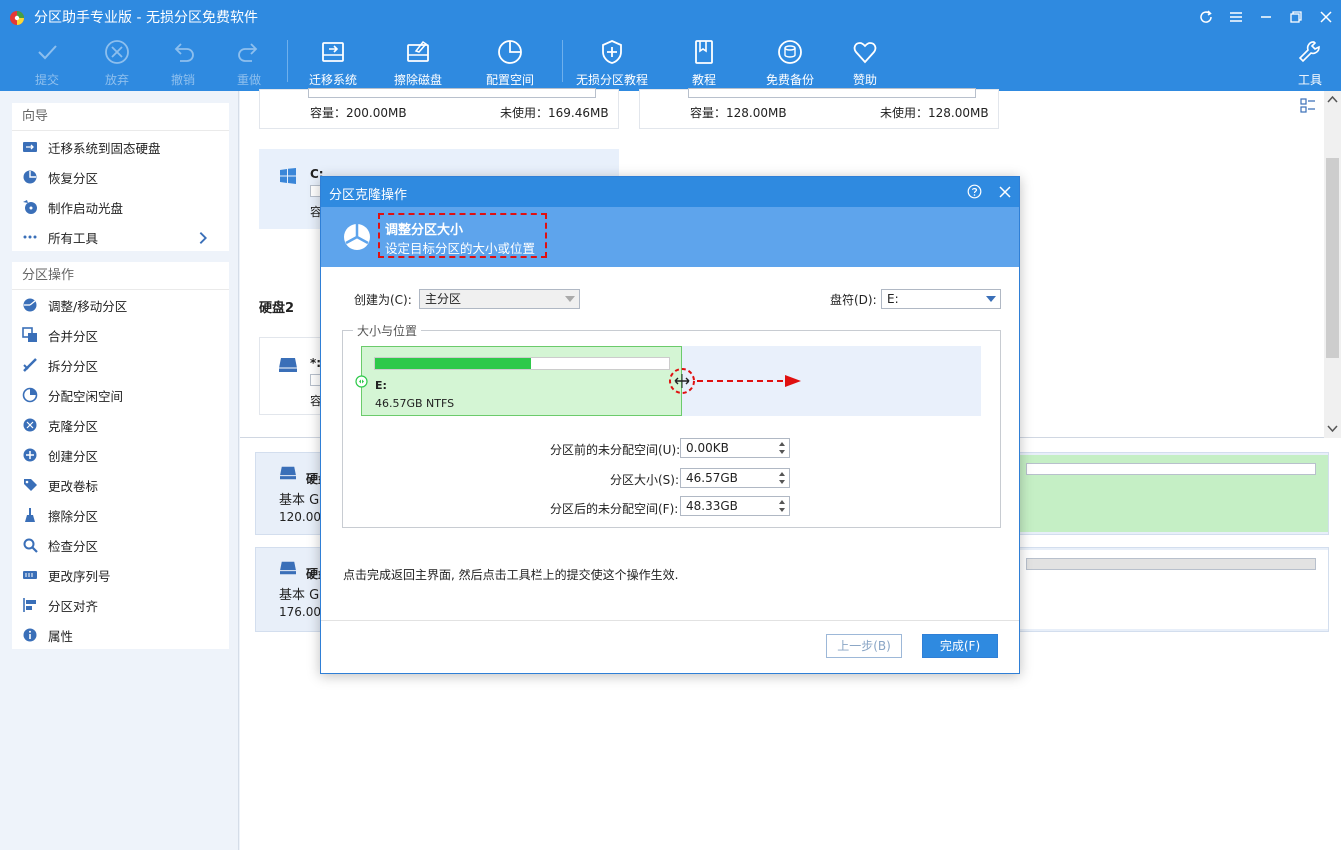 This screenshot has height=850, width=1341. What do you see at coordinates (865, 53) in the screenshot?
I see `heart-icon` at bounding box center [865, 53].